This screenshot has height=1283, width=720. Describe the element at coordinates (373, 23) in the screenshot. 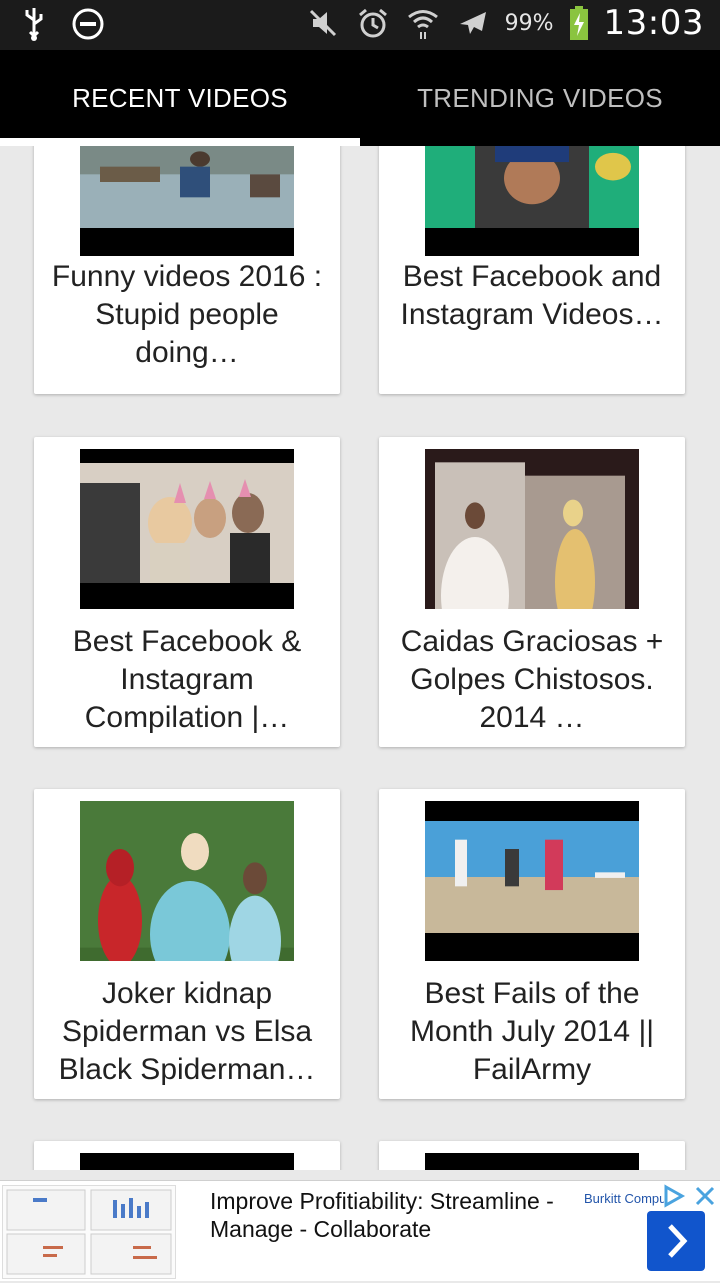

I see `alarm-icon` at that location.